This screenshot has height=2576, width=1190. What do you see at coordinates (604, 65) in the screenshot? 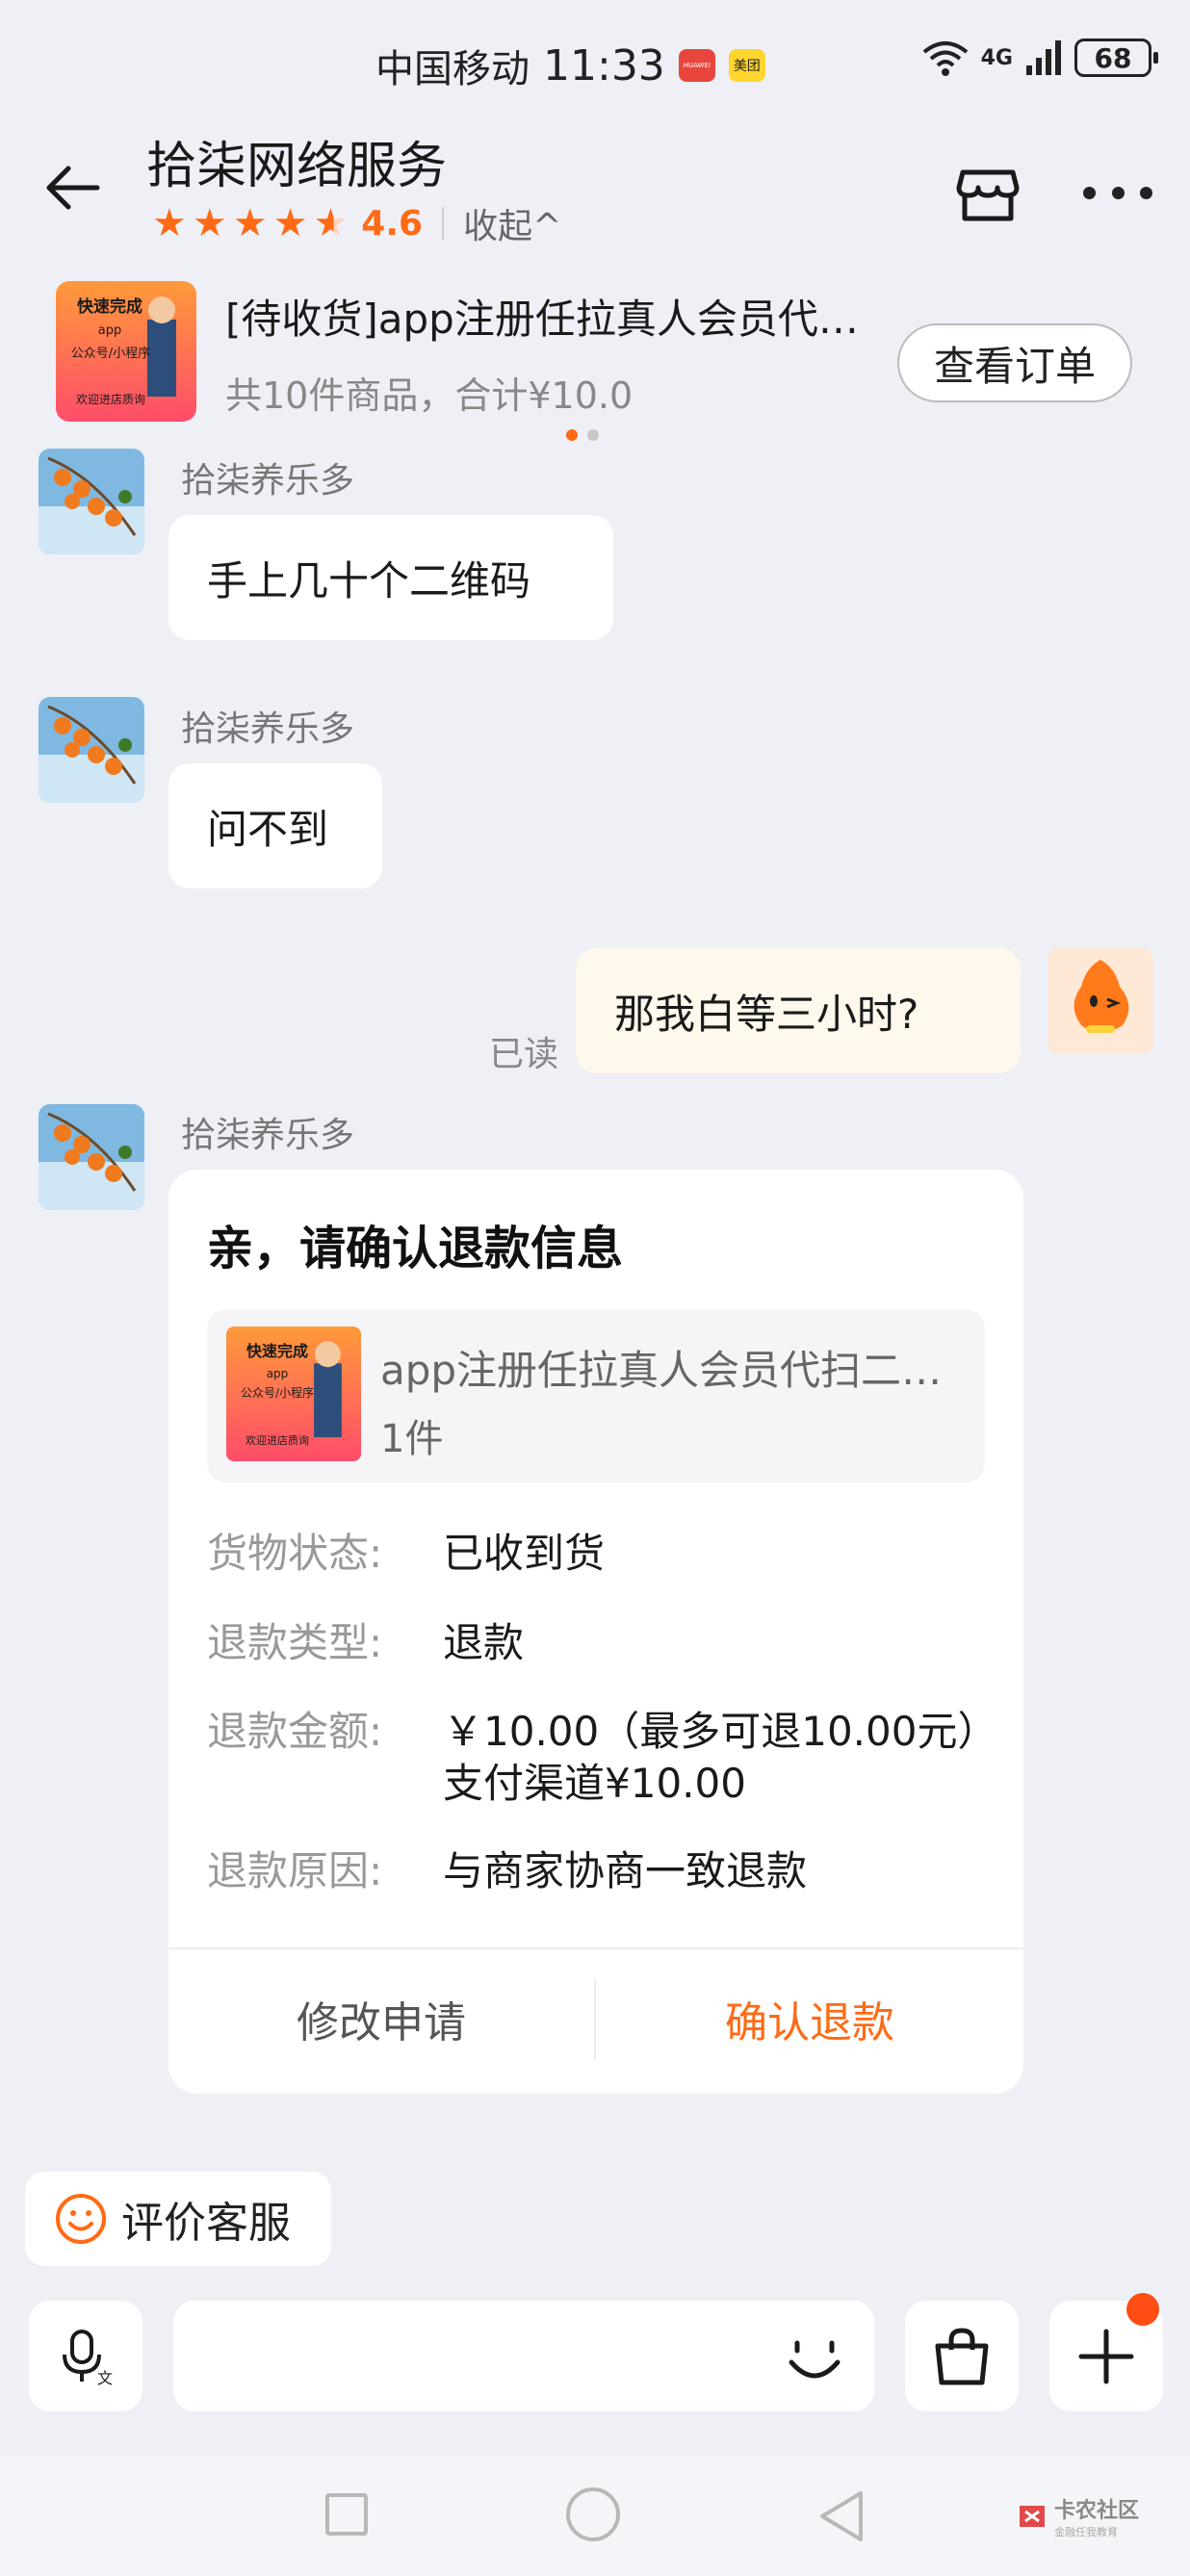
I see `clock: 11:33` at bounding box center [604, 65].